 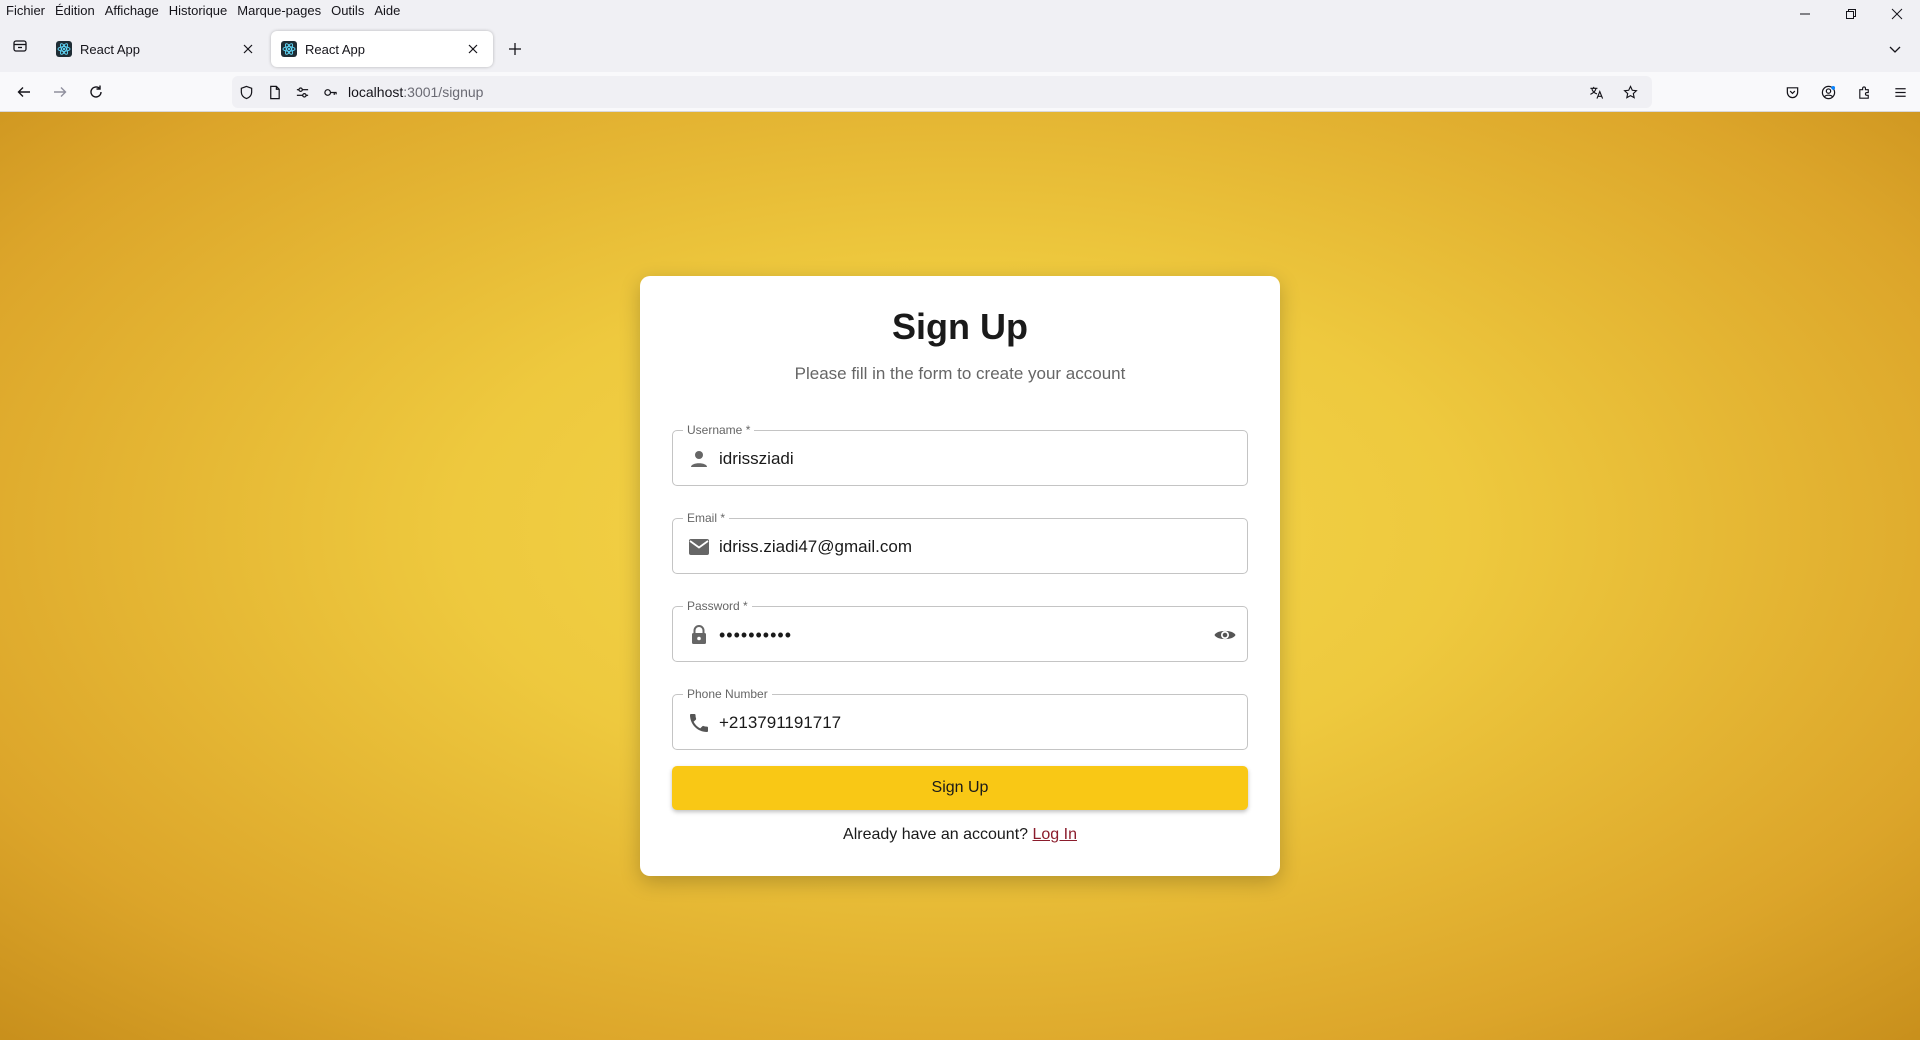 What do you see at coordinates (699, 635) in the screenshot?
I see `lock-icon` at bounding box center [699, 635].